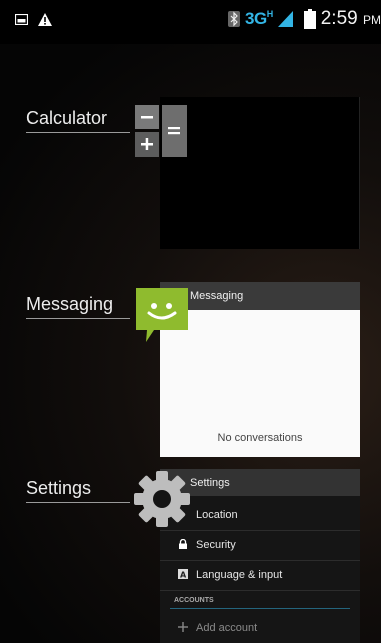 The width and height of the screenshot is (381, 643). What do you see at coordinates (260, 173) in the screenshot?
I see `app-thumbnail` at bounding box center [260, 173].